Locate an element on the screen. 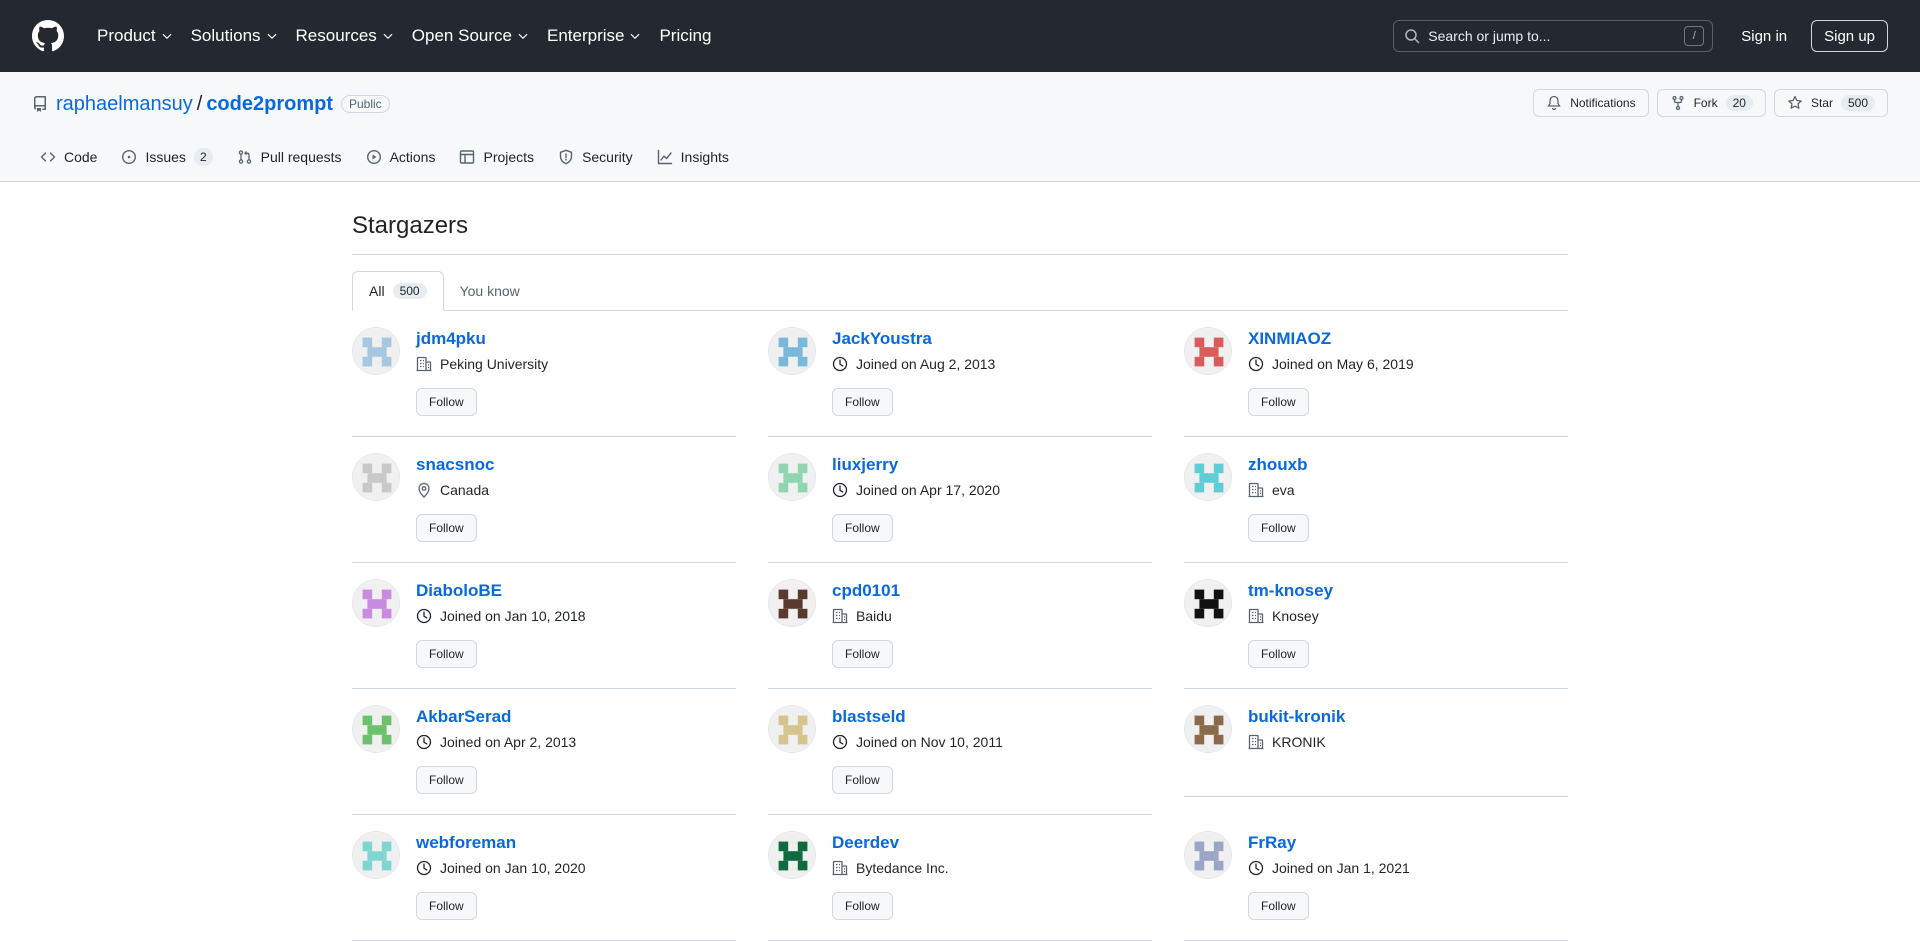 The image size is (1920, 941). username-link: JackYoustra is located at coordinates (882, 339).